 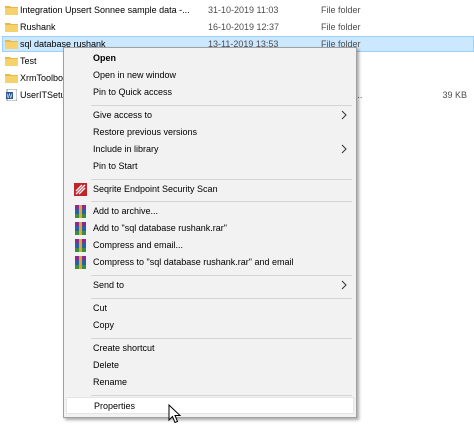 I want to click on file-name: Rushank, so click(x=38, y=27).